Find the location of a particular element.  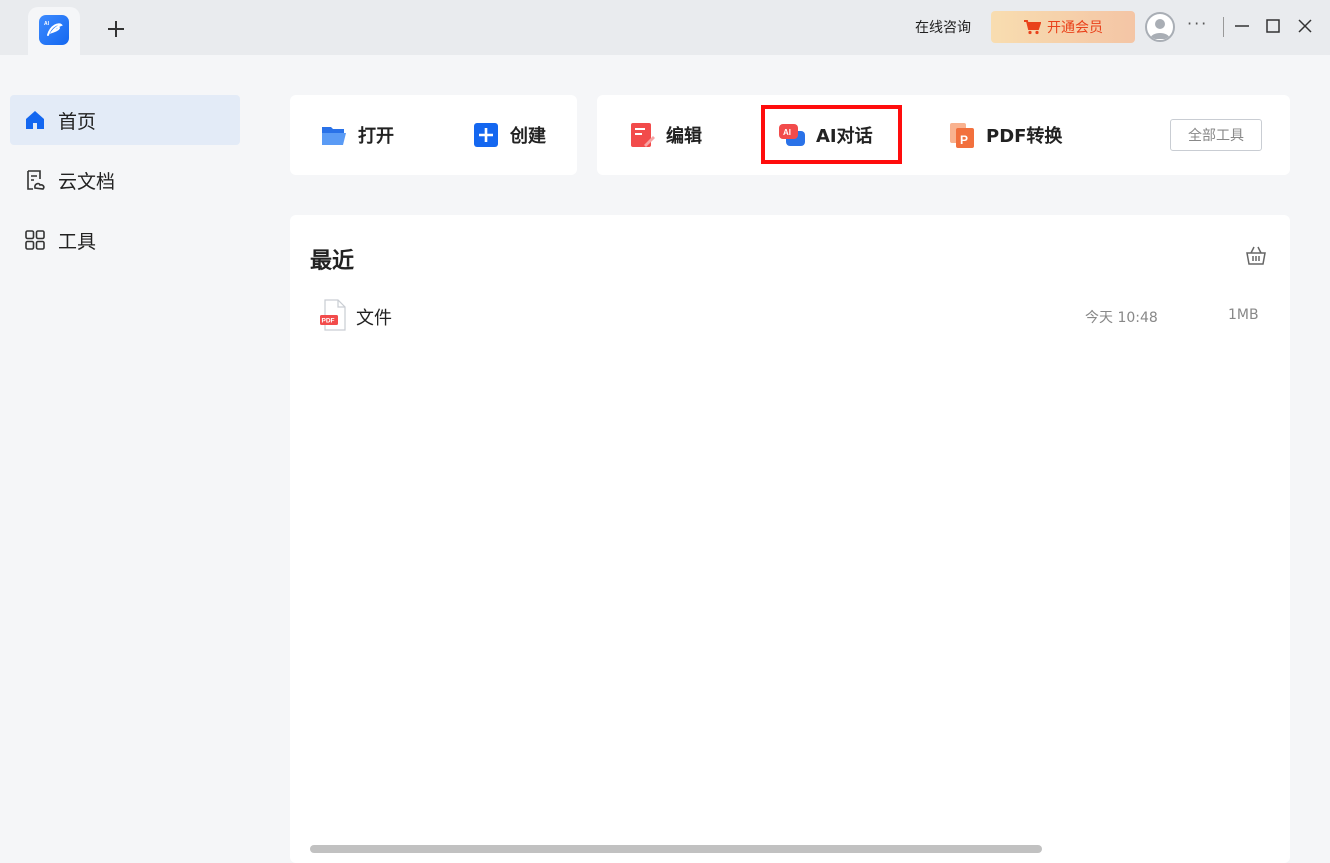

sidebar-item-tools: 工具 is located at coordinates (125, 240).